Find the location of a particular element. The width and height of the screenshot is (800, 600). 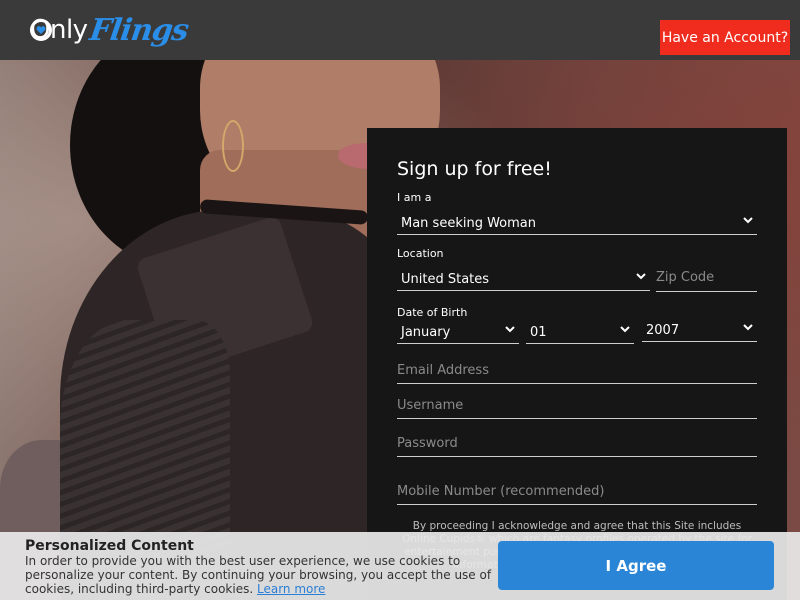

header: Only Flings Have an Account? is located at coordinates (400, 30).